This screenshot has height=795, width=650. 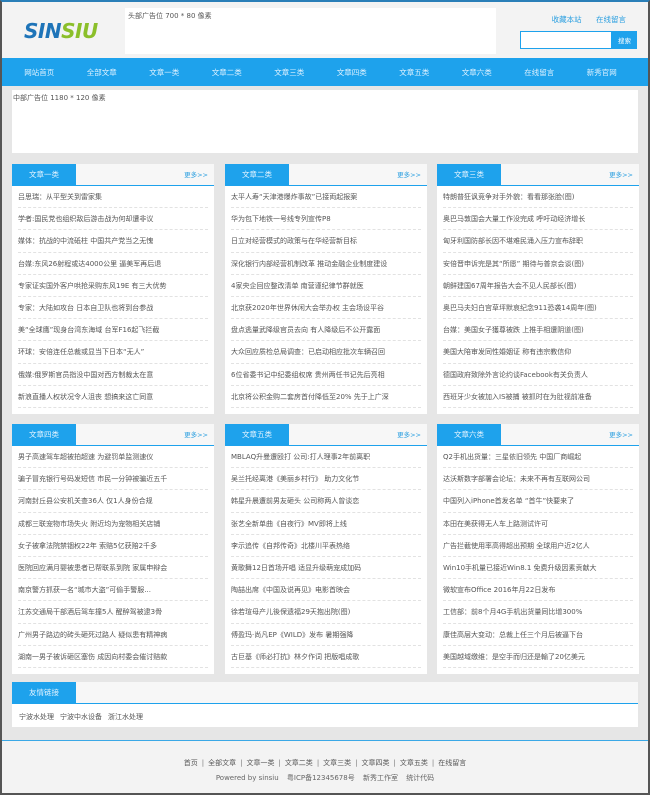 I want to click on nav-item: 文章一类, so click(x=164, y=72).